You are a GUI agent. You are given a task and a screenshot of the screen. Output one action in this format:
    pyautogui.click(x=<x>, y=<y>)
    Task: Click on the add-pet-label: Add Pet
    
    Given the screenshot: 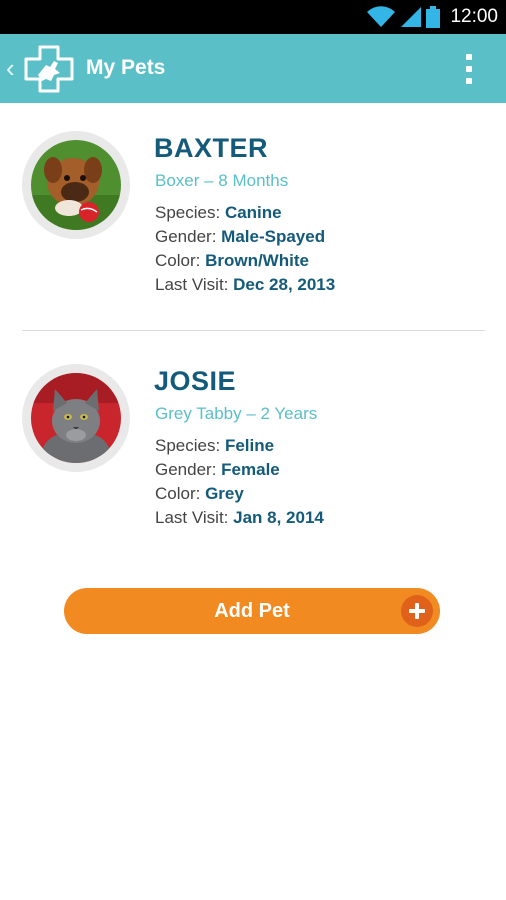 What is the action you would take?
    pyautogui.click(x=252, y=611)
    